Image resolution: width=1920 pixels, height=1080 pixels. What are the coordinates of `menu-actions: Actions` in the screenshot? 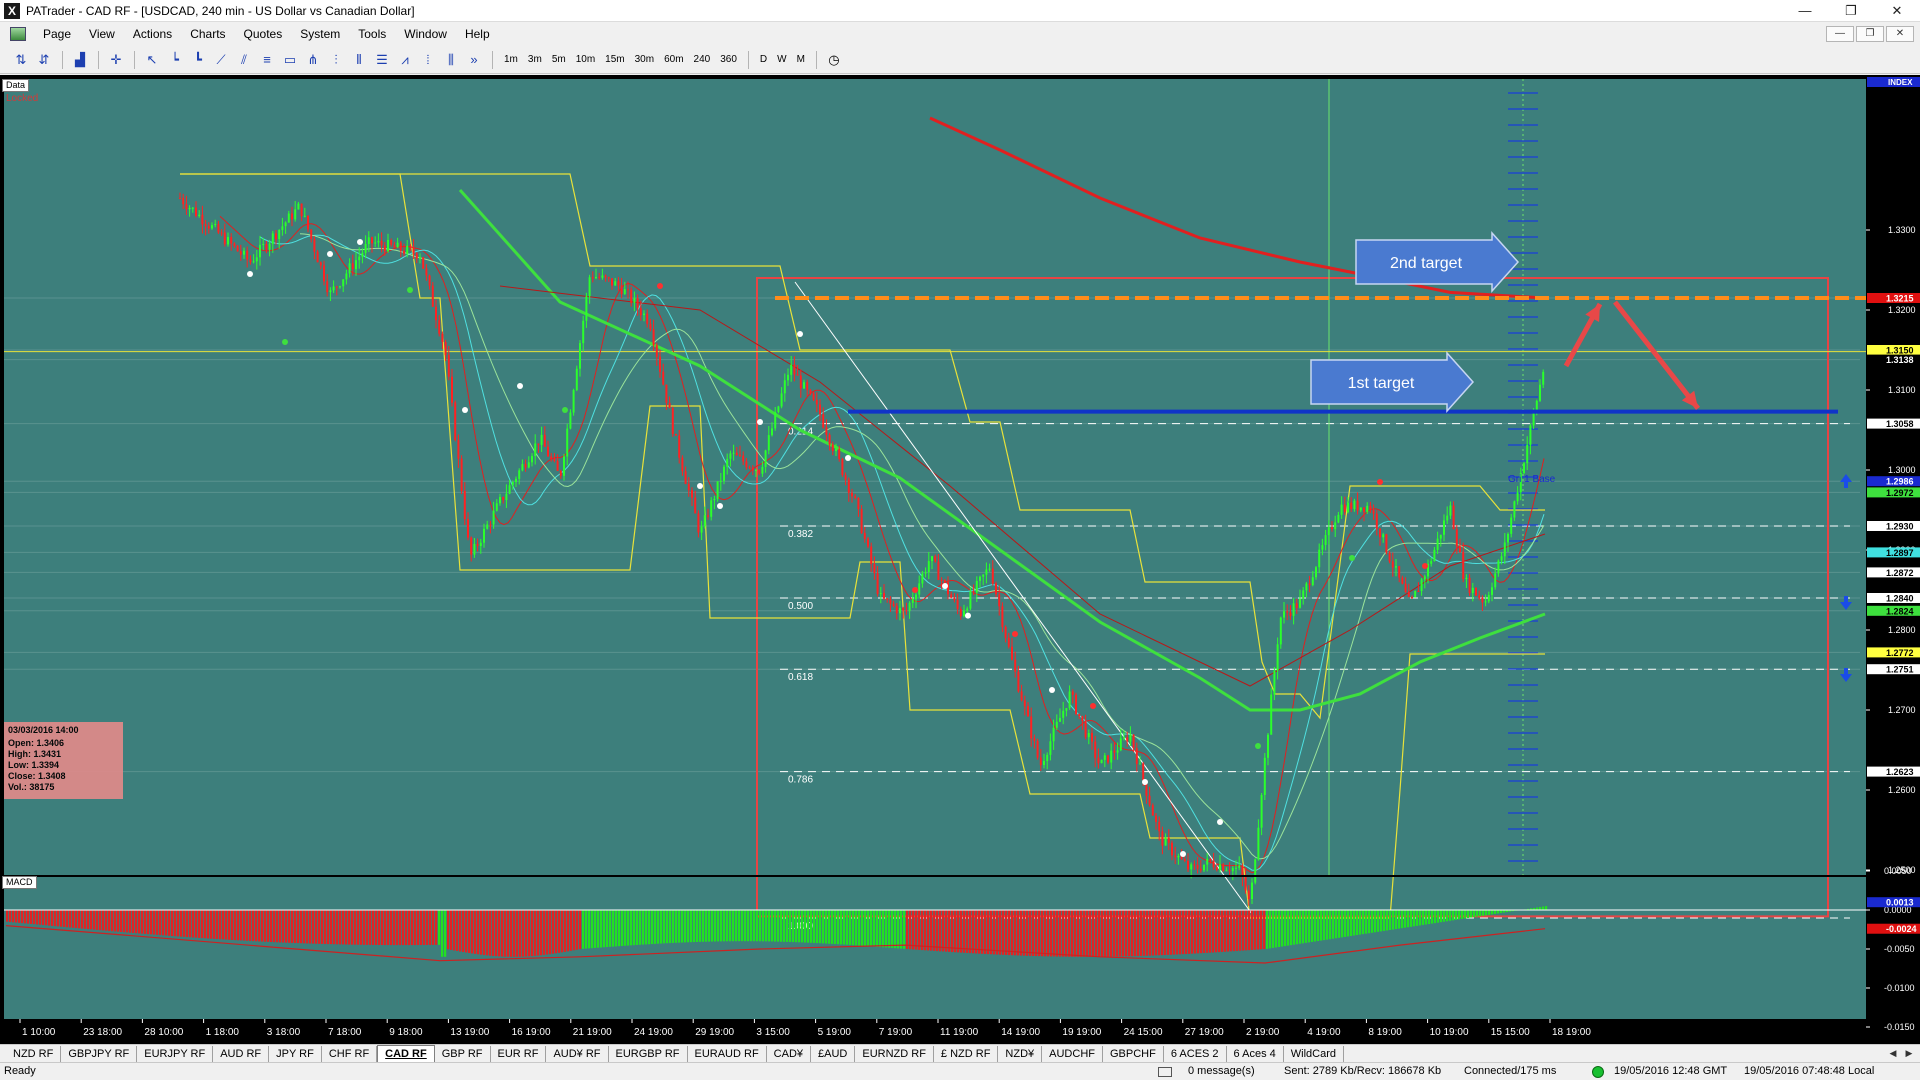 It's located at (152, 34).